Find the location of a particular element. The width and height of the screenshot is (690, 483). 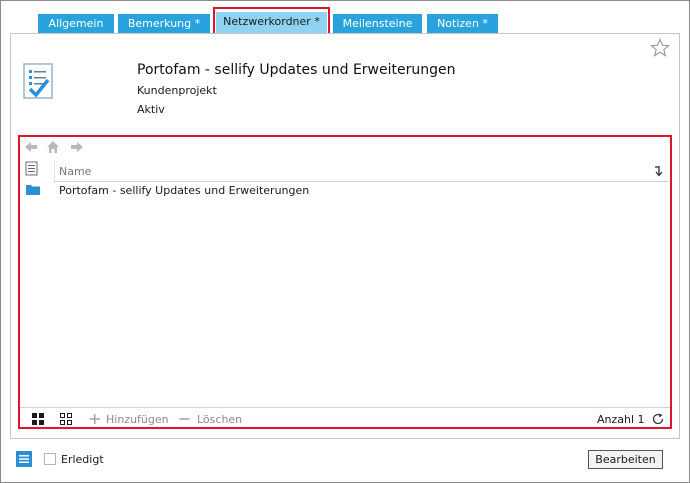

add-button: Hinzufügen is located at coordinates (137, 419).